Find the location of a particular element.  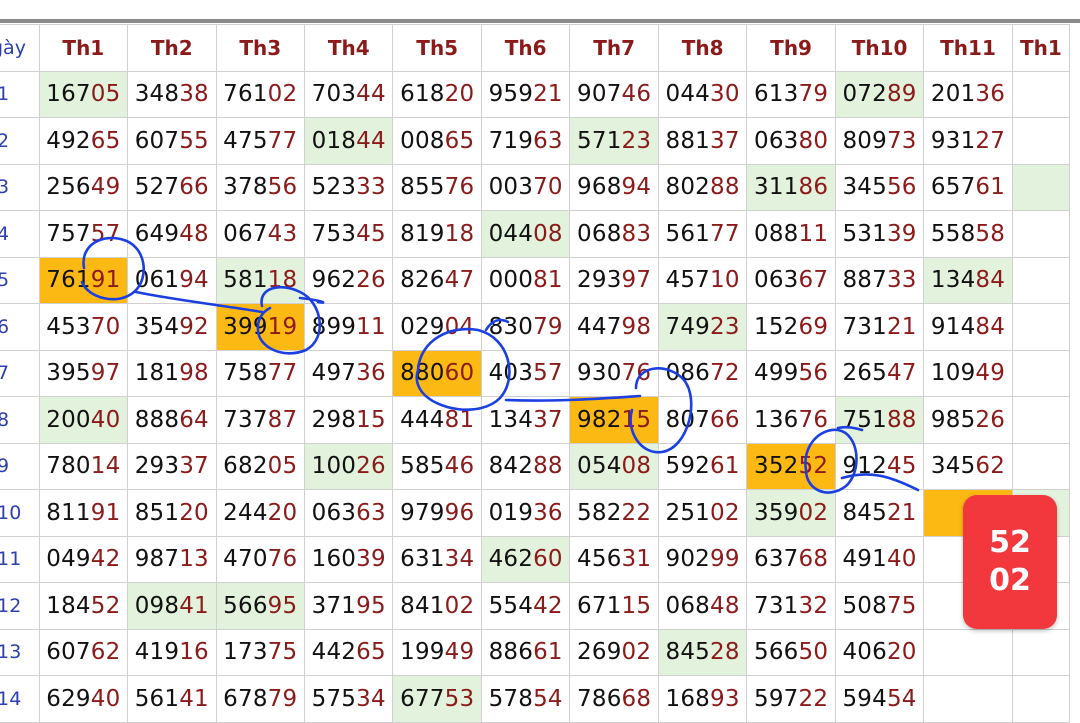

result-cell: 88733 is located at coordinates (879, 280).